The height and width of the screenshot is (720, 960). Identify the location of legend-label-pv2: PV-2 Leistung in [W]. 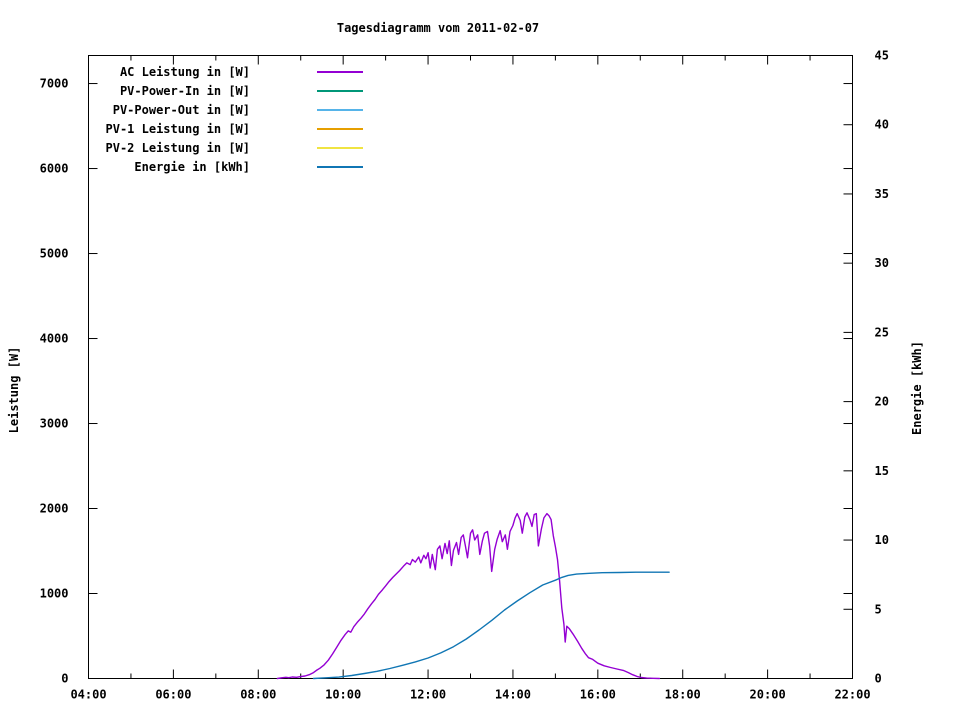
(178, 148).